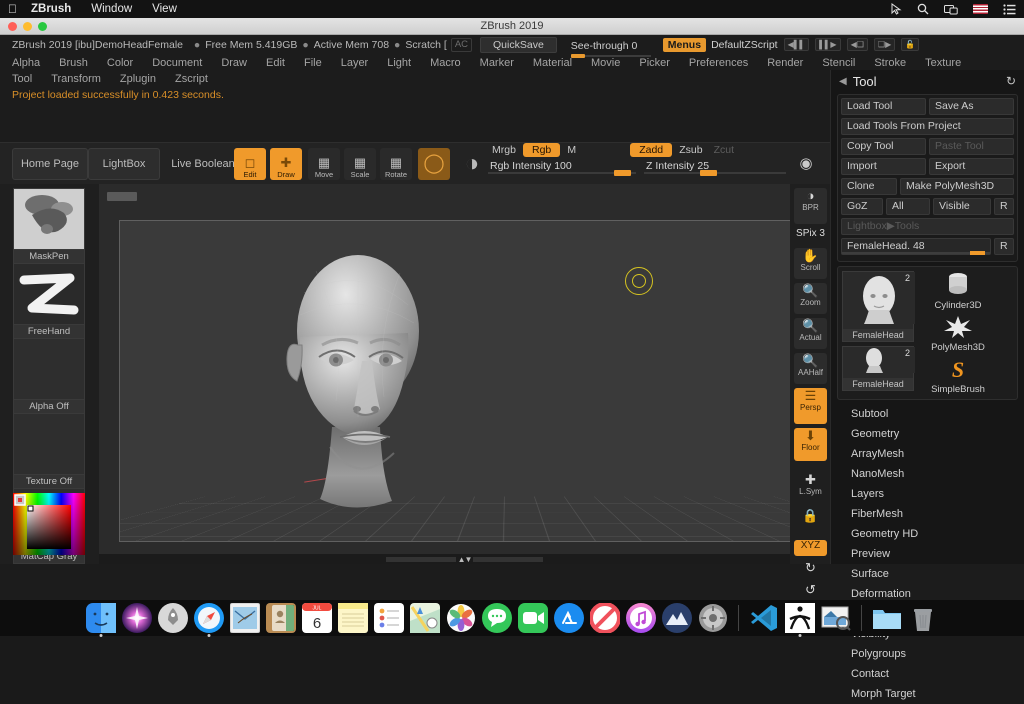  What do you see at coordinates (713, 618) in the screenshot?
I see `dock-item-system-preferences` at bounding box center [713, 618].